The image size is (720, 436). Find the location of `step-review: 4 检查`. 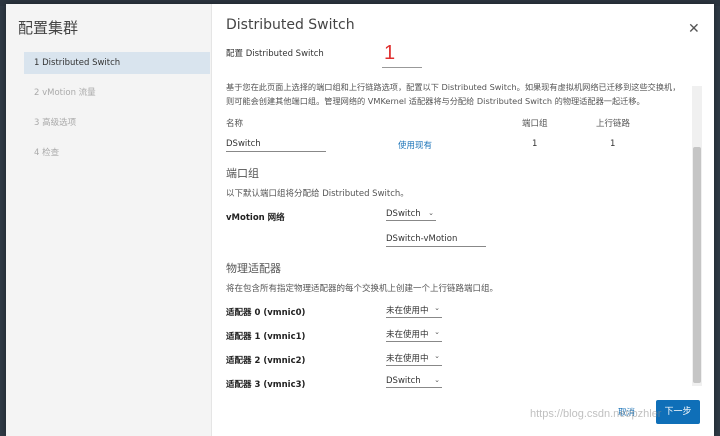

step-review: 4 检查 is located at coordinates (117, 153).